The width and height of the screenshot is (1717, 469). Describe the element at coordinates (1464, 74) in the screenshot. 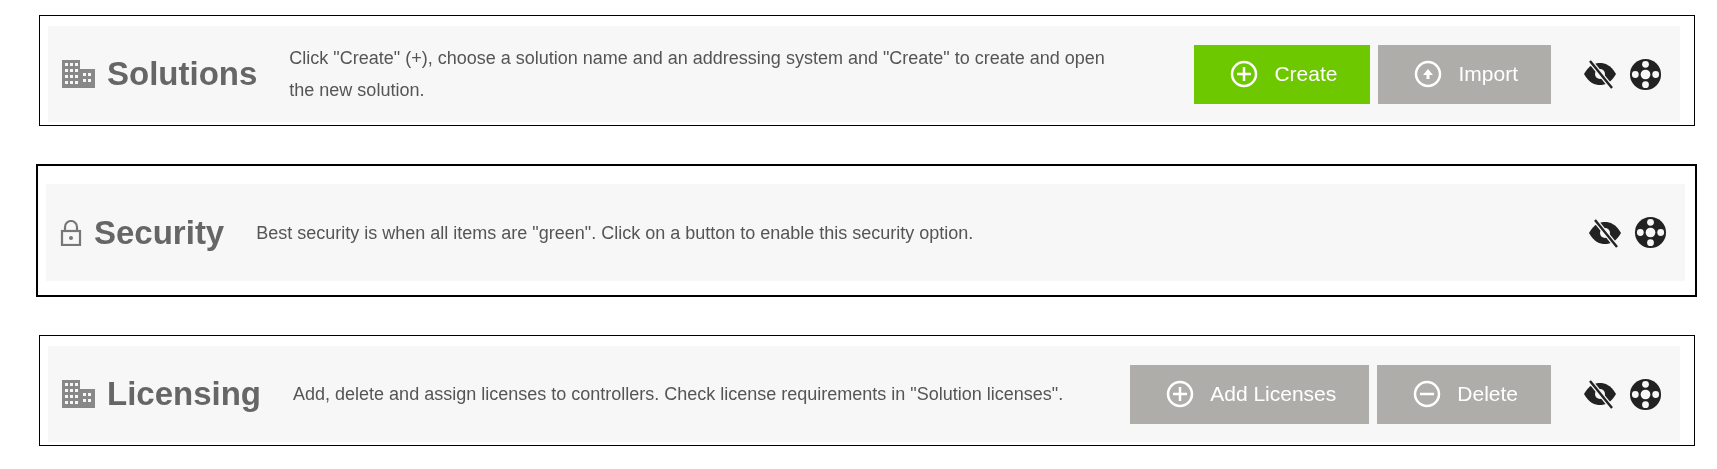

I see `action-button: Import` at that location.